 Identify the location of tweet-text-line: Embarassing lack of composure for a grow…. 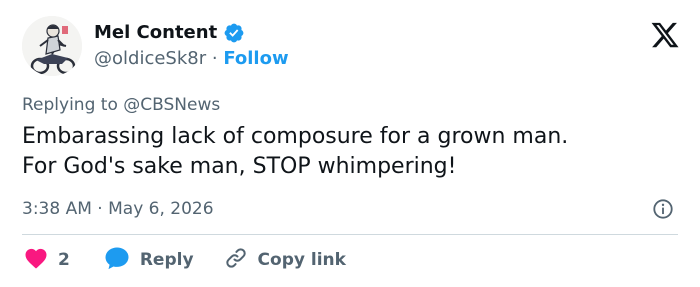
(295, 136).